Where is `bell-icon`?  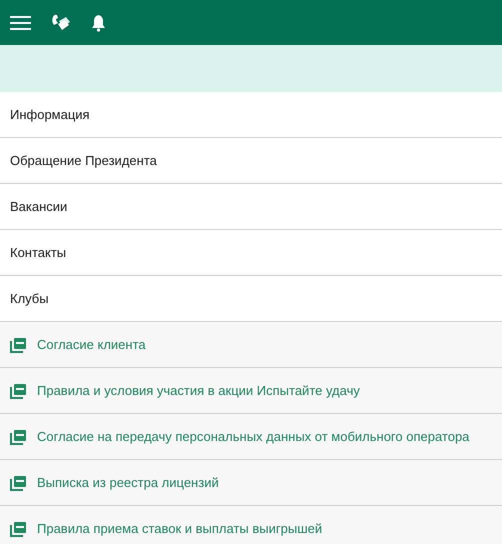
bell-icon is located at coordinates (98, 23).